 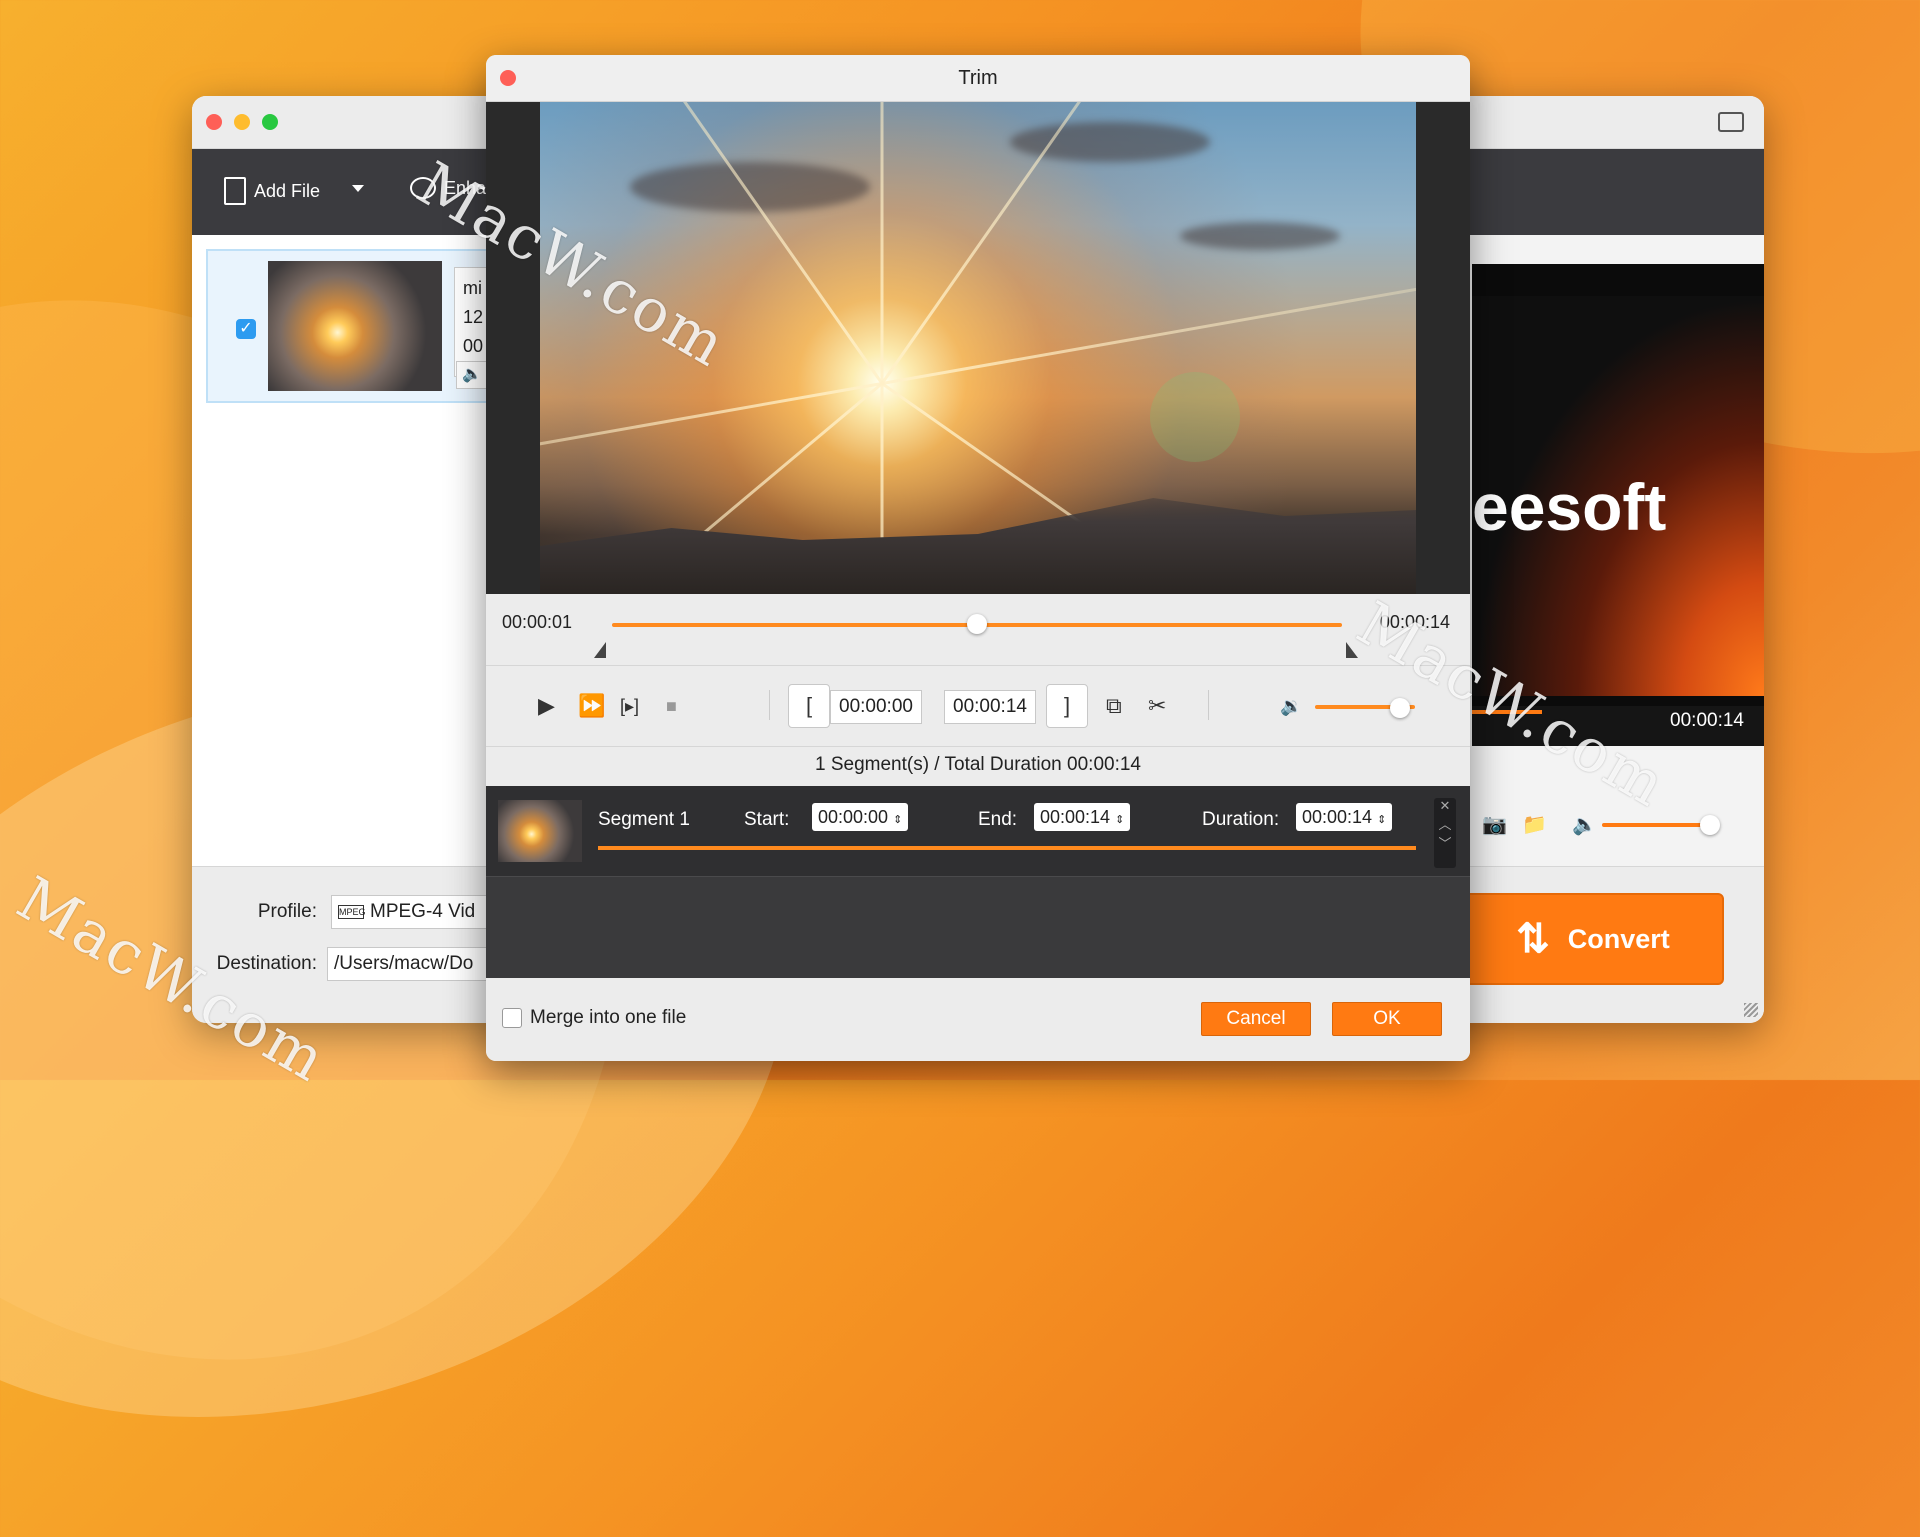 What do you see at coordinates (1569, 507) in the screenshot?
I see `preview-brand-text: eesoft` at bounding box center [1569, 507].